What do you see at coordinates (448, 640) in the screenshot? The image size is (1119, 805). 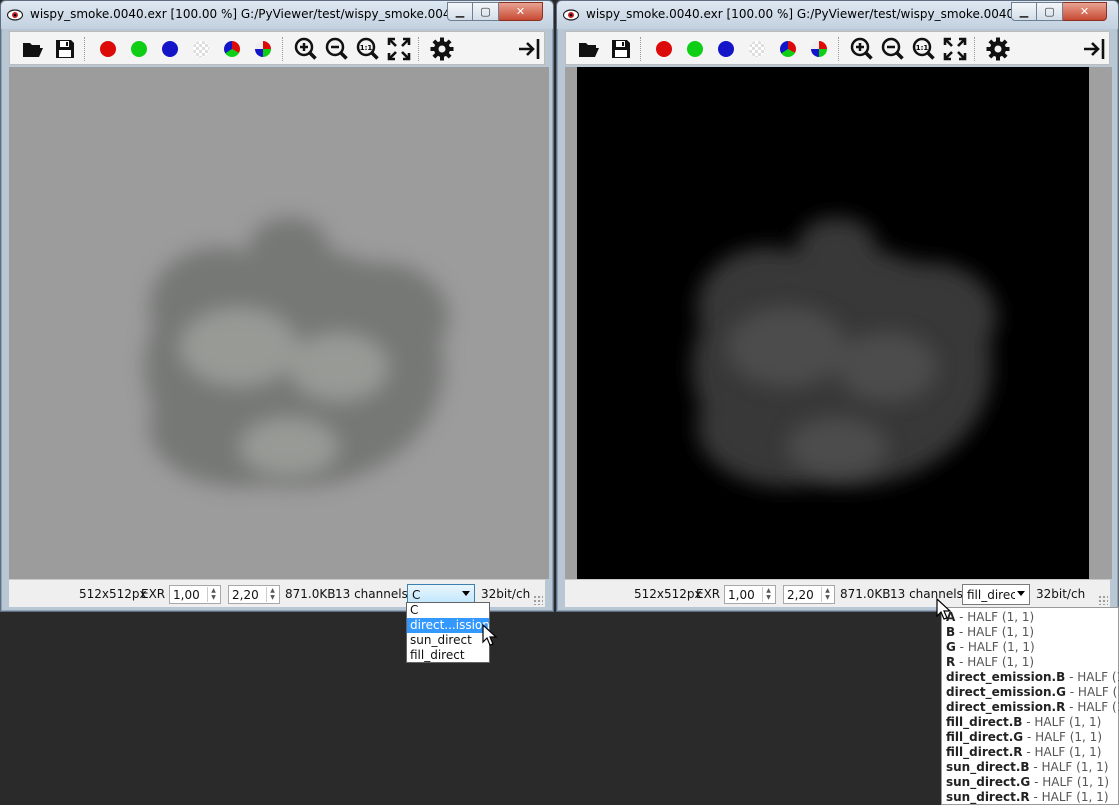 I see `dropdown-item: sun_direct` at bounding box center [448, 640].